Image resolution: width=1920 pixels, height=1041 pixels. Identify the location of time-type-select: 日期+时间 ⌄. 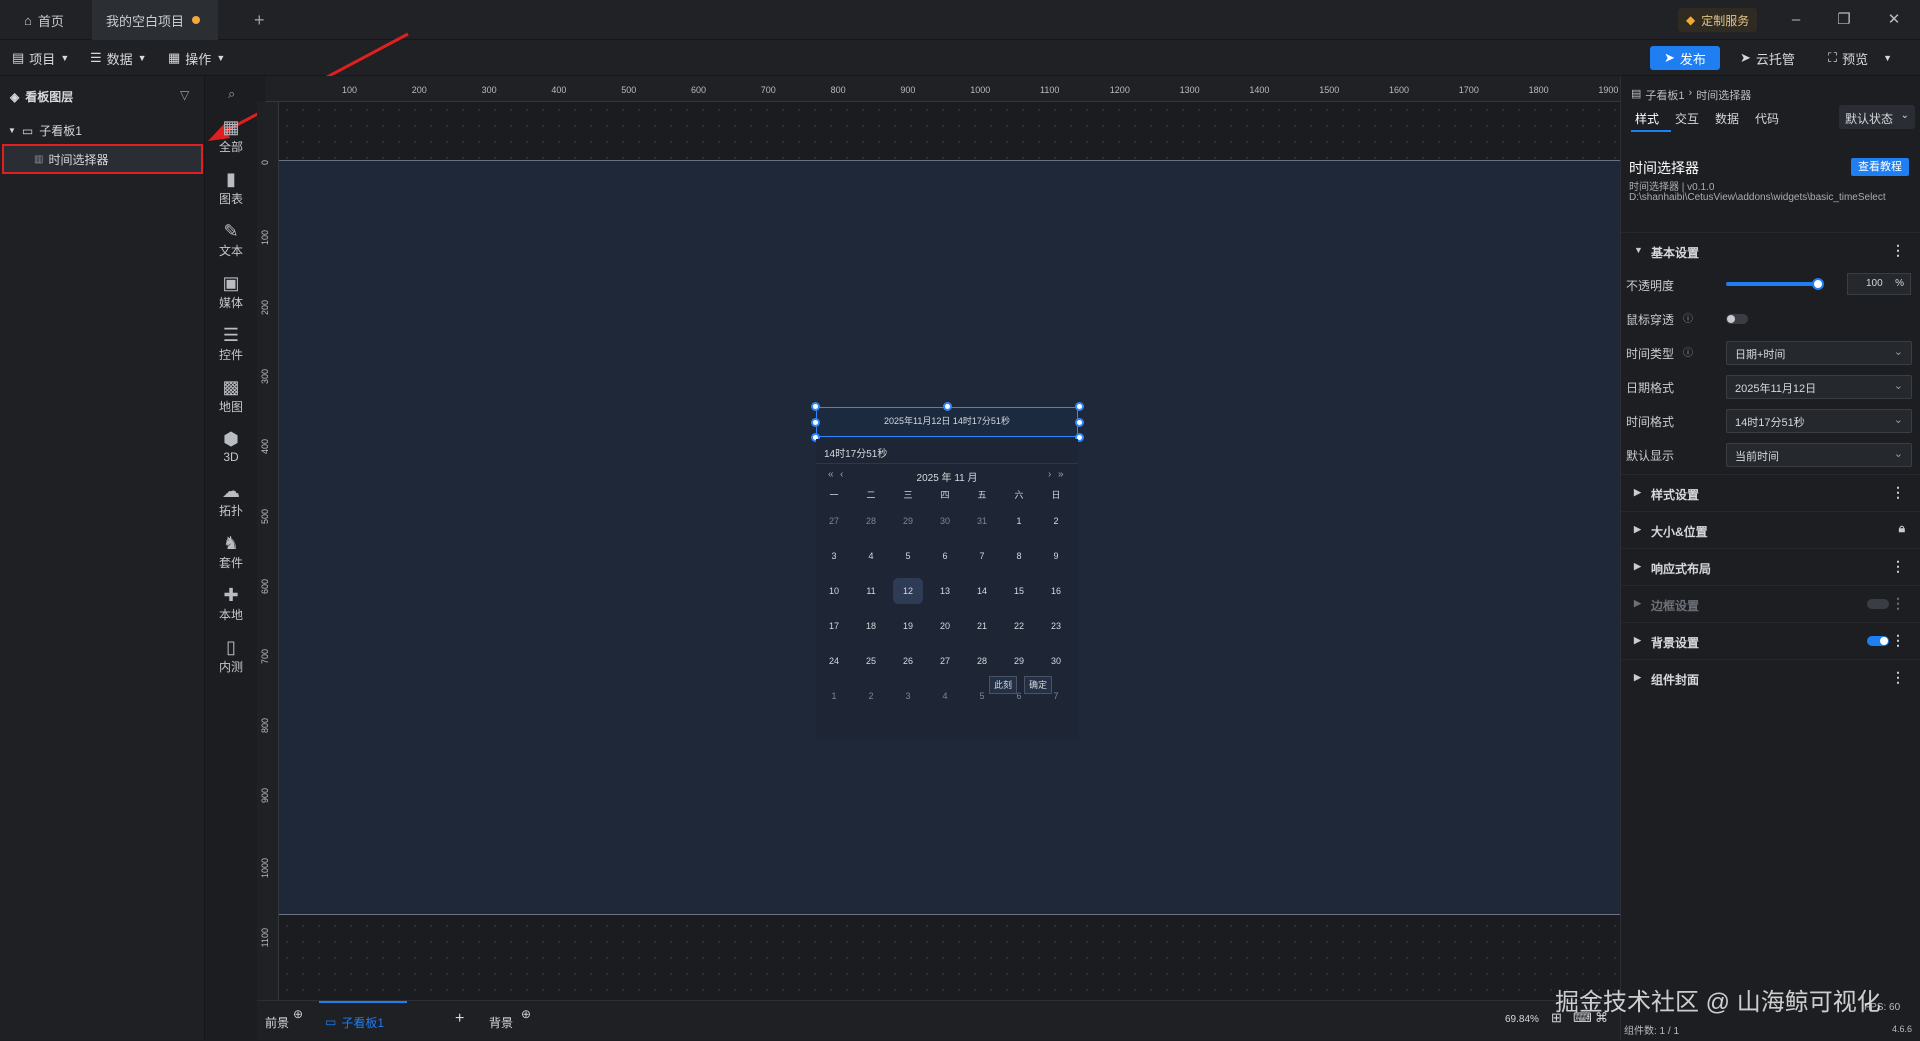
(1819, 353).